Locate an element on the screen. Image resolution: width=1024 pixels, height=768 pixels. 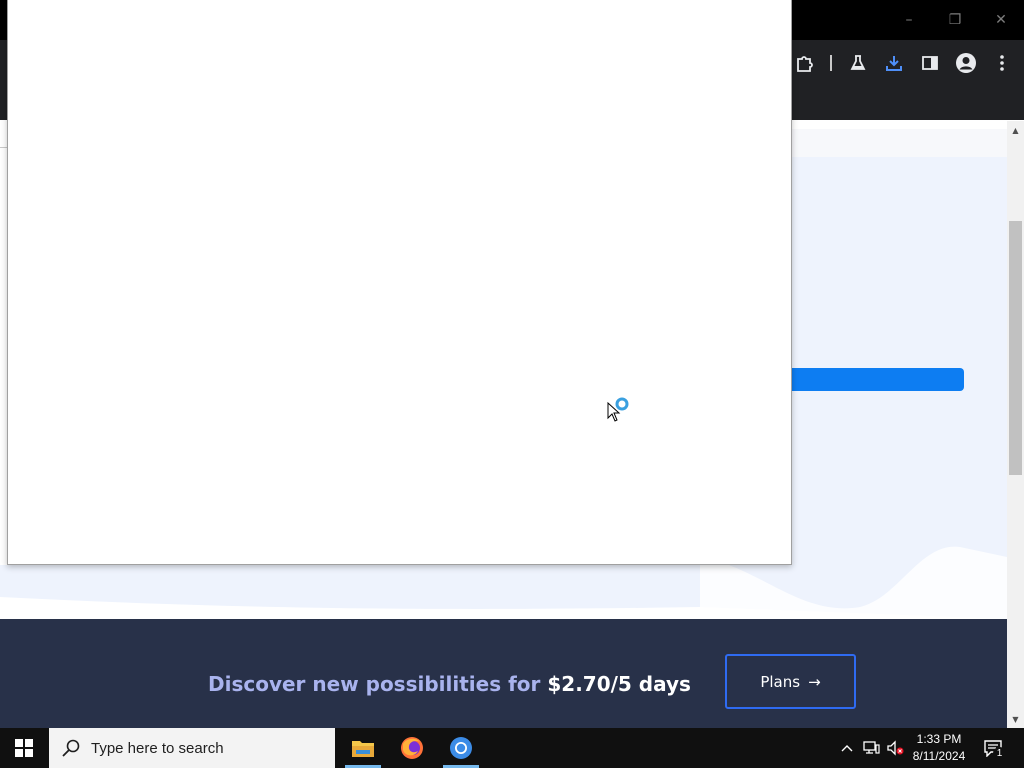
background-window-content-edge is located at coordinates (3, 342).